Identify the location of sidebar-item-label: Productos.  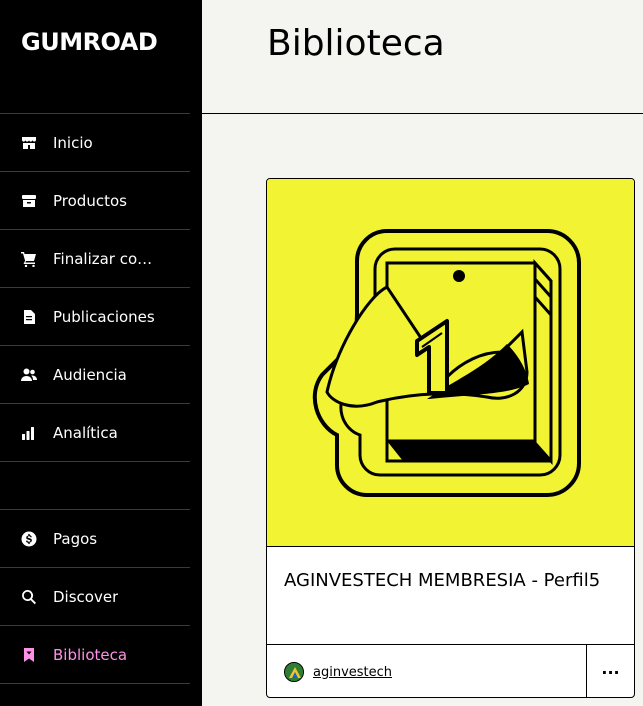
(90, 200).